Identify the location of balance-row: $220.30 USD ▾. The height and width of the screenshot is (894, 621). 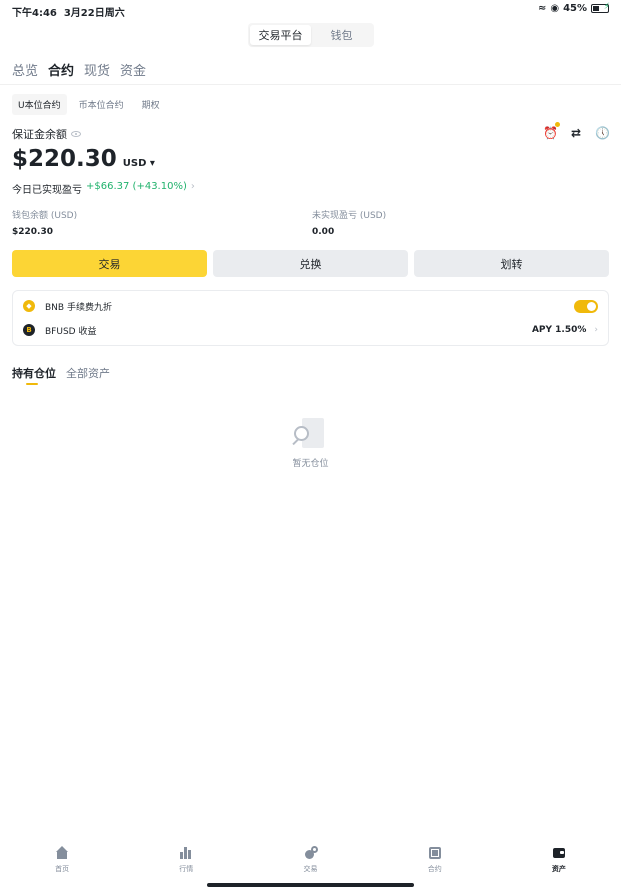
(83, 159).